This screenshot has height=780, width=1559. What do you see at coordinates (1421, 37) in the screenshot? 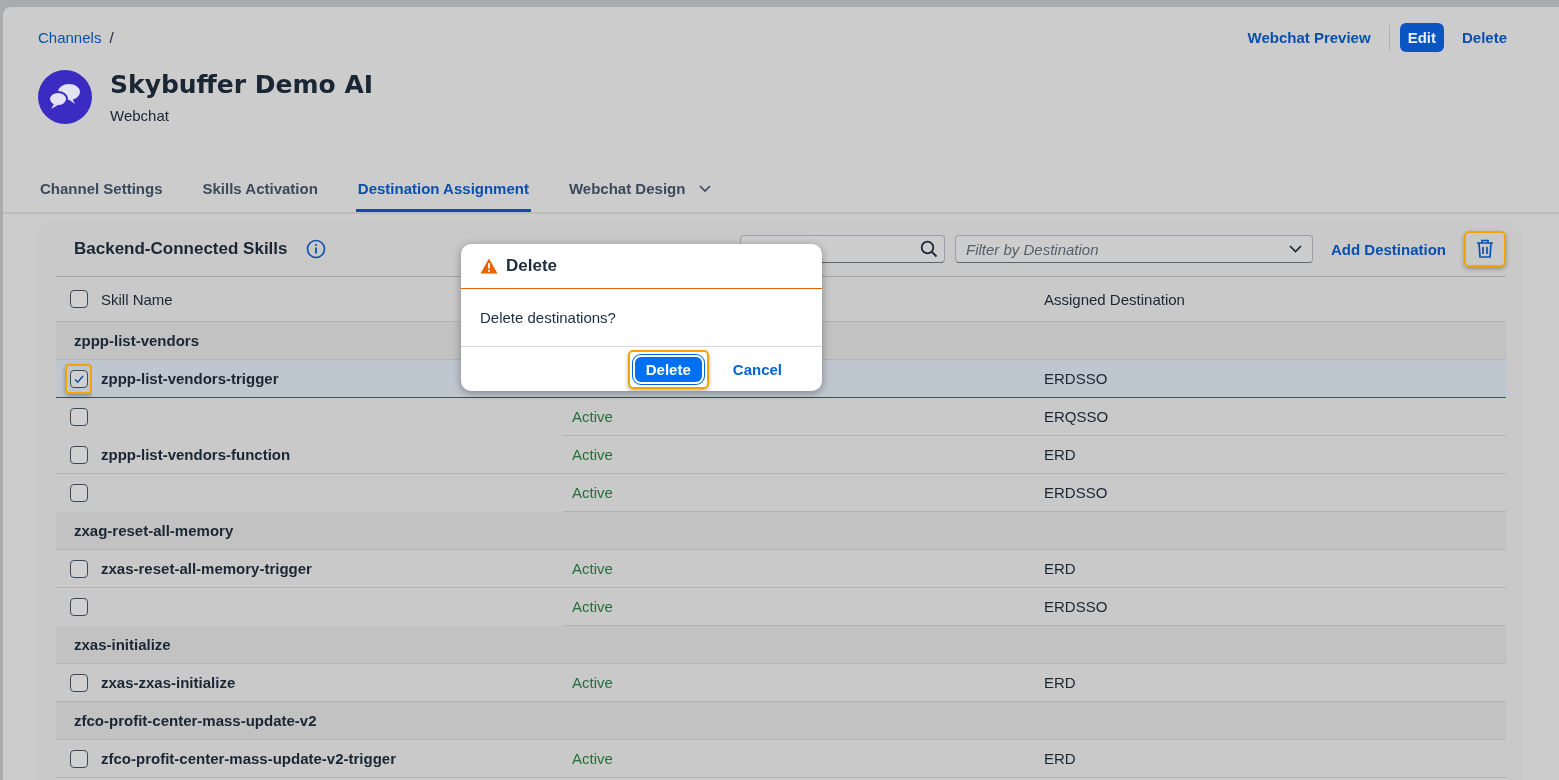
I see `edit-button: Edit` at bounding box center [1421, 37].